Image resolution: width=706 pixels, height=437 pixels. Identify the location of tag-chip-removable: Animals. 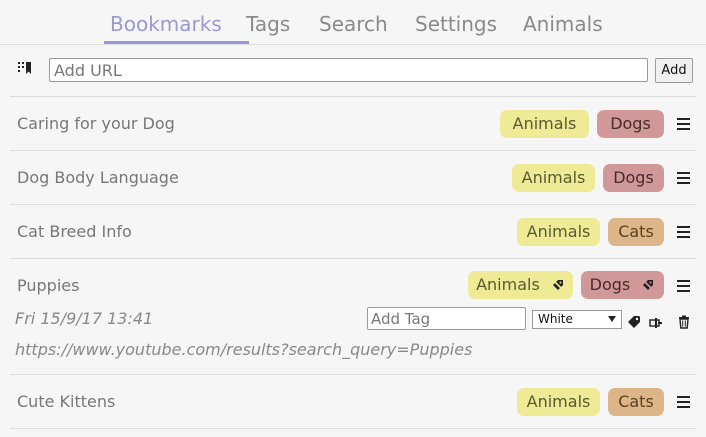
(520, 285).